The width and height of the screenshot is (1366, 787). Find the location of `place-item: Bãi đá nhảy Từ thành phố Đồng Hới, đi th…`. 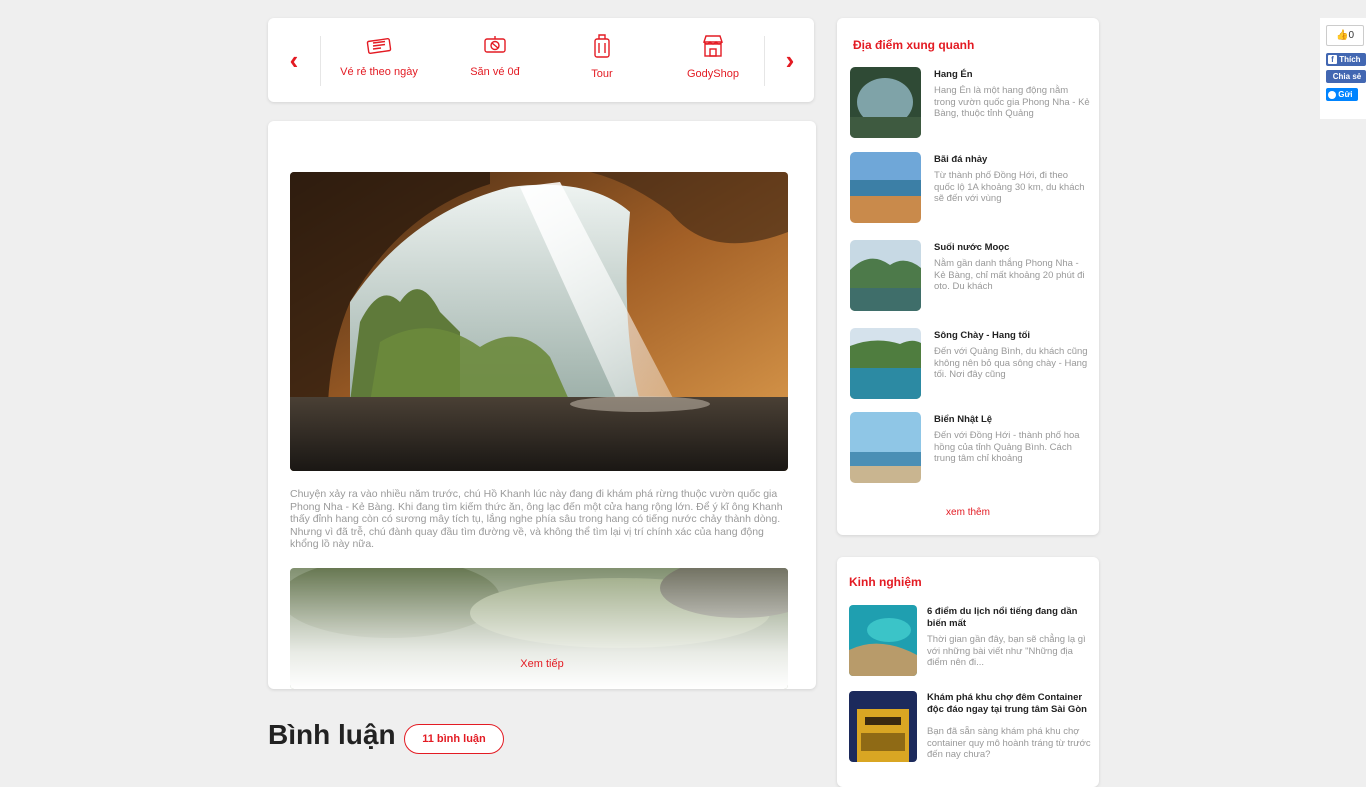

place-item: Bãi đá nhảy Từ thành phố Đồng Hới, đi th… is located at coordinates (970, 188).